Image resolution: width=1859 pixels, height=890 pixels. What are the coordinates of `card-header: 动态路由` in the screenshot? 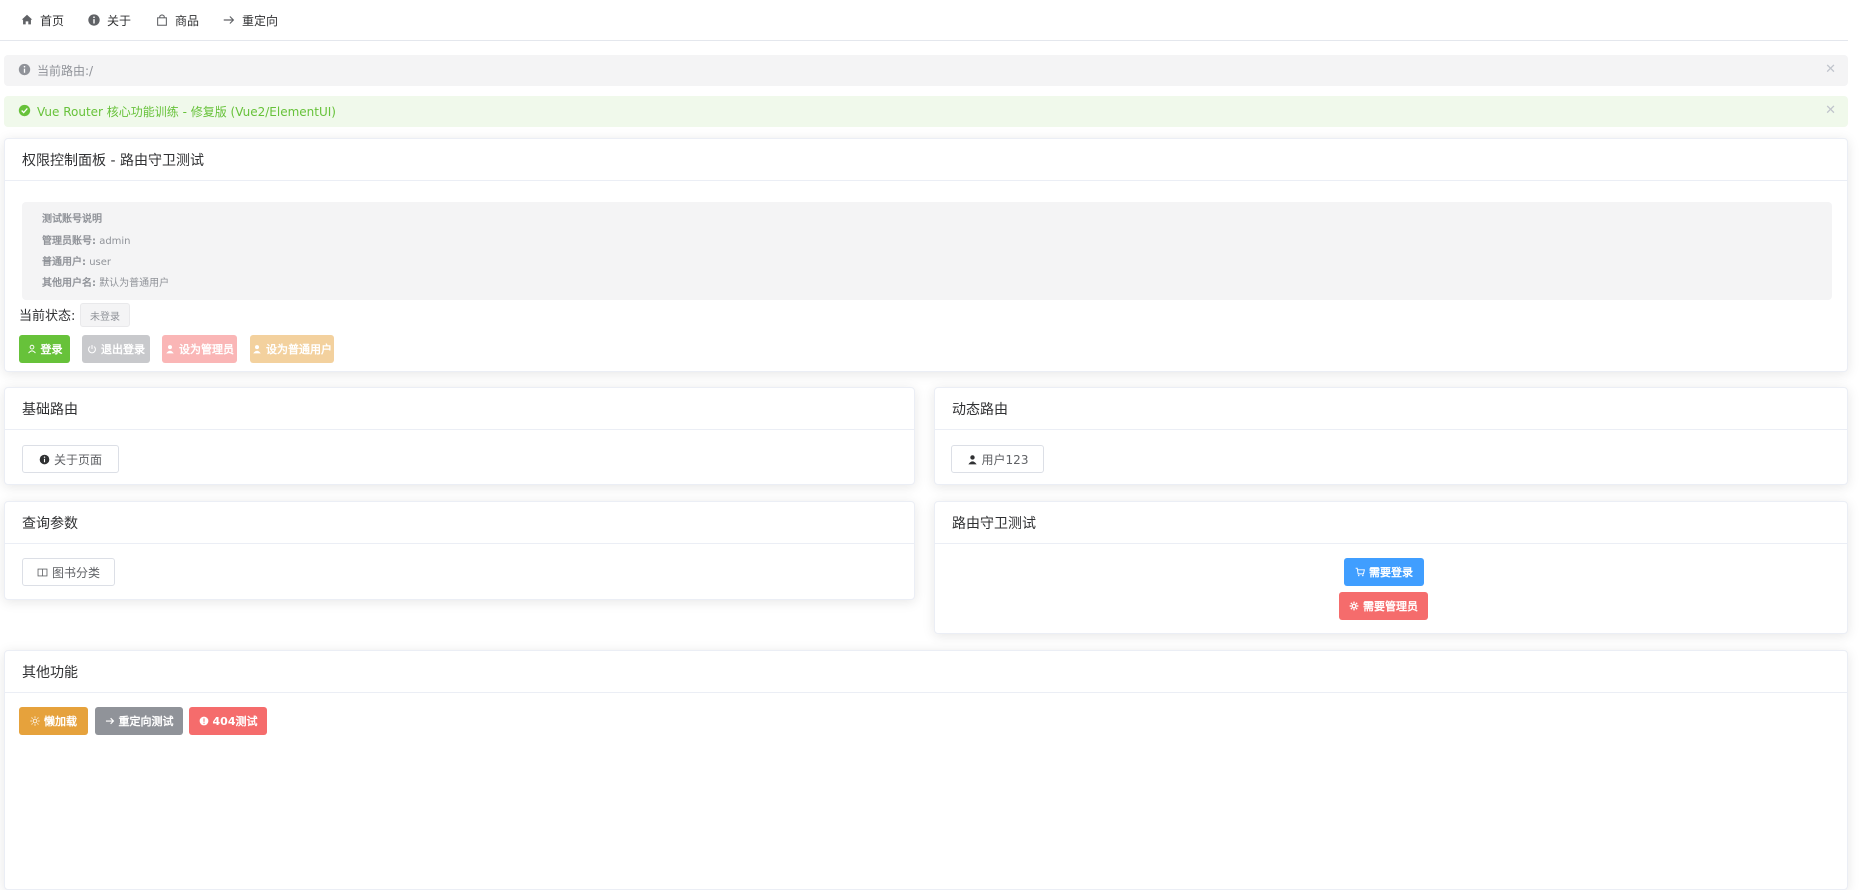 It's located at (1391, 409).